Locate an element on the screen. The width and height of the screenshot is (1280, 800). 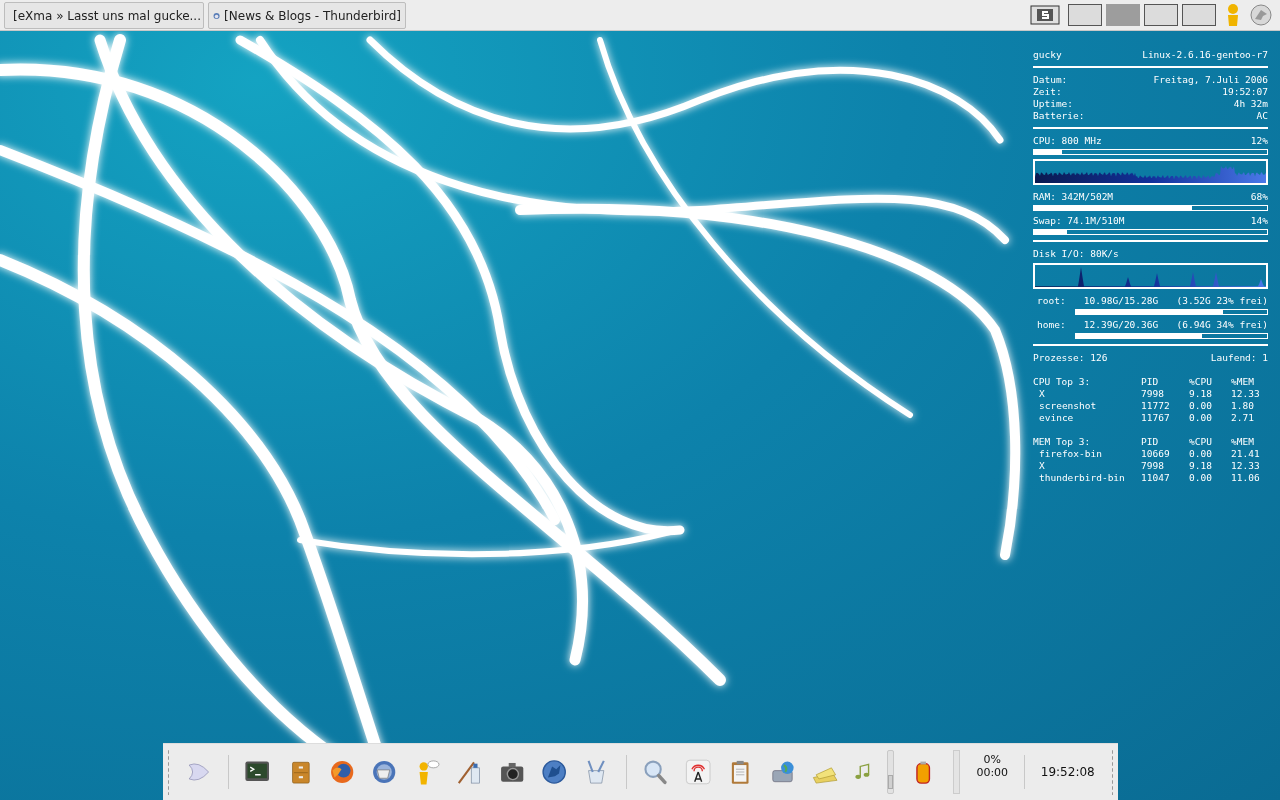
monitor-value: (3.52G 23% frei) is located at coordinates (1222, 301).